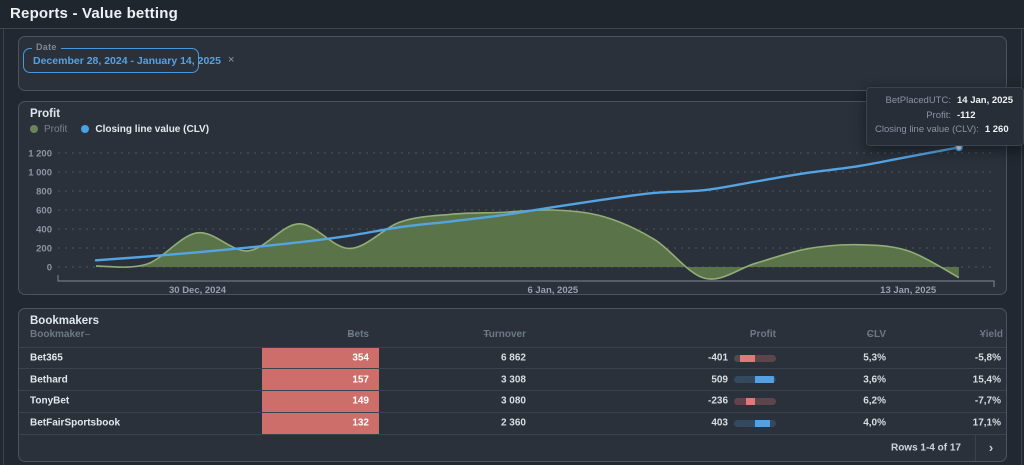  I want to click on table-row-bethard: Bethard 157 3 308 509 3,6% 15,4%, so click(512, 379).